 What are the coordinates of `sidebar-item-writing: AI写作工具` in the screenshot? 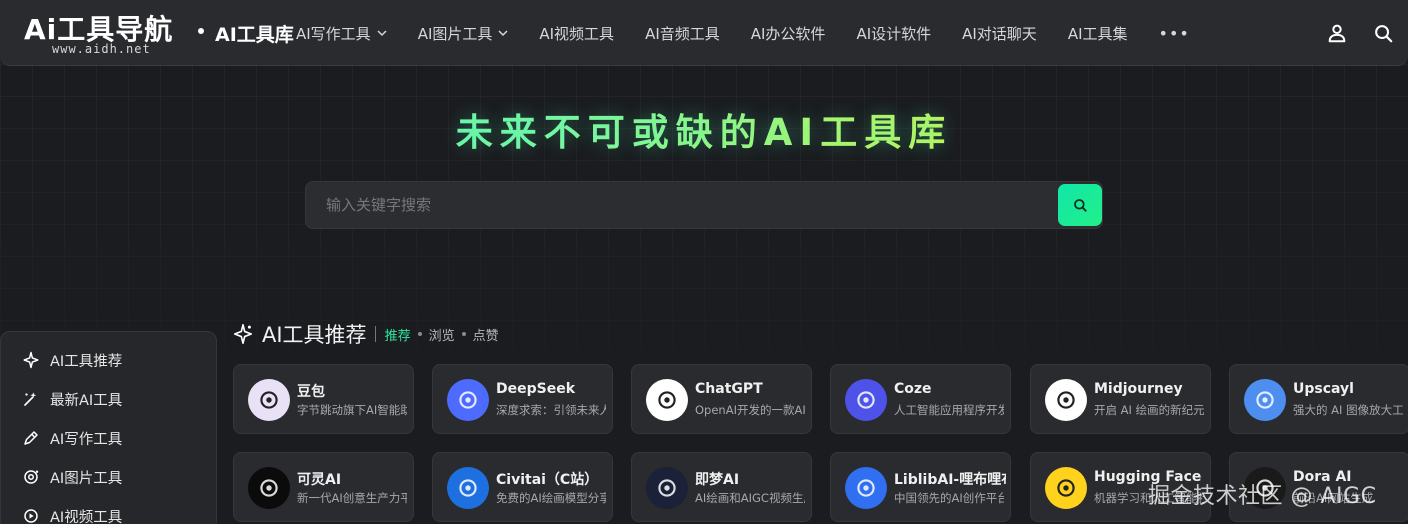 It's located at (71, 438).